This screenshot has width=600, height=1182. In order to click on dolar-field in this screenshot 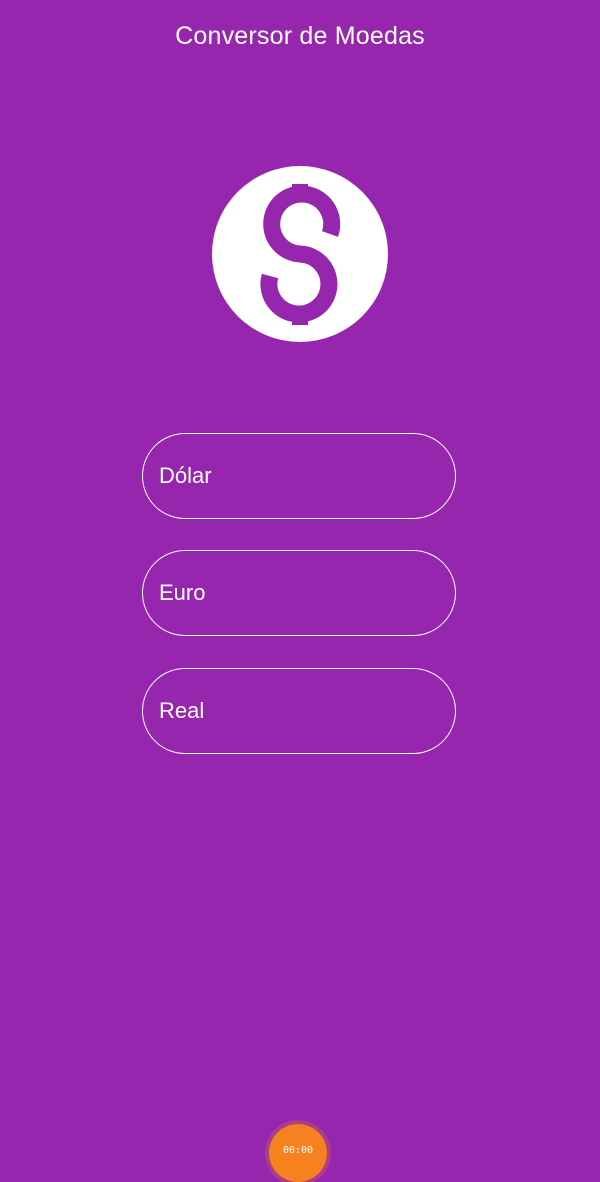, I will do `click(299, 476)`.